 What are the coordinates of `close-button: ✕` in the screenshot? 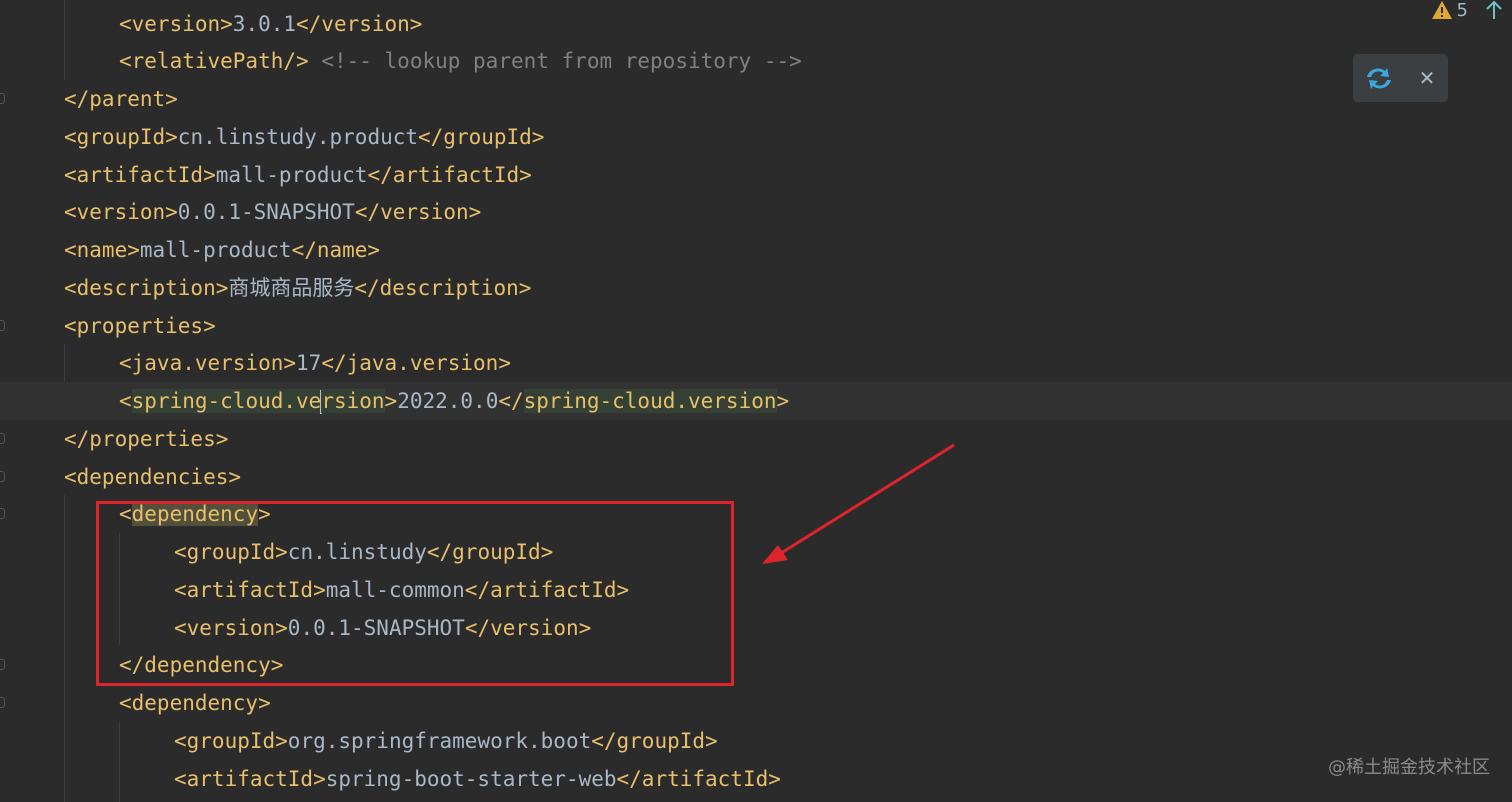 It's located at (1427, 78).